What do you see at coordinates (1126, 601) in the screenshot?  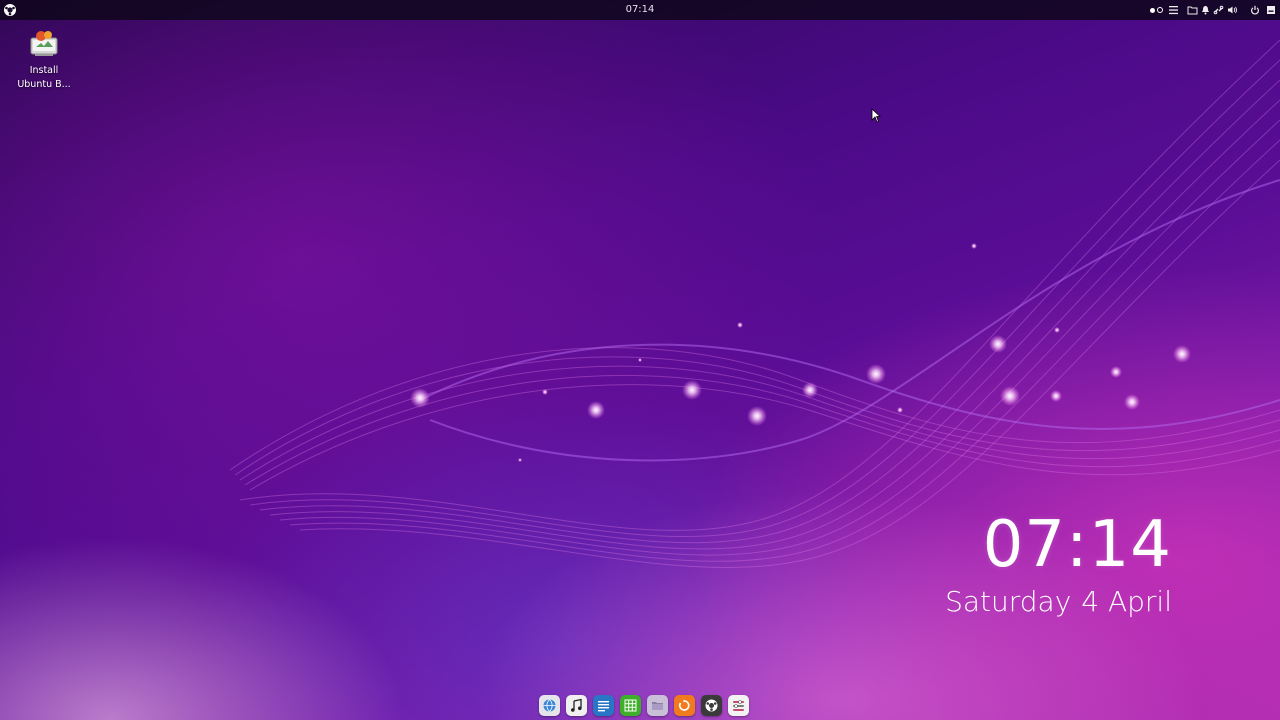 I see `clock-day-month: 4 April` at bounding box center [1126, 601].